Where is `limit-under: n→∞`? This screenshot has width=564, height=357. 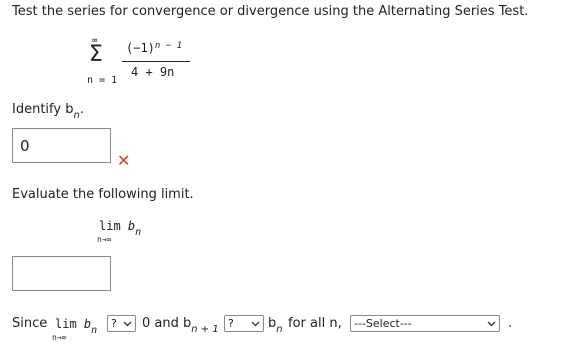
limit-under: n→∞ is located at coordinates (104, 239).